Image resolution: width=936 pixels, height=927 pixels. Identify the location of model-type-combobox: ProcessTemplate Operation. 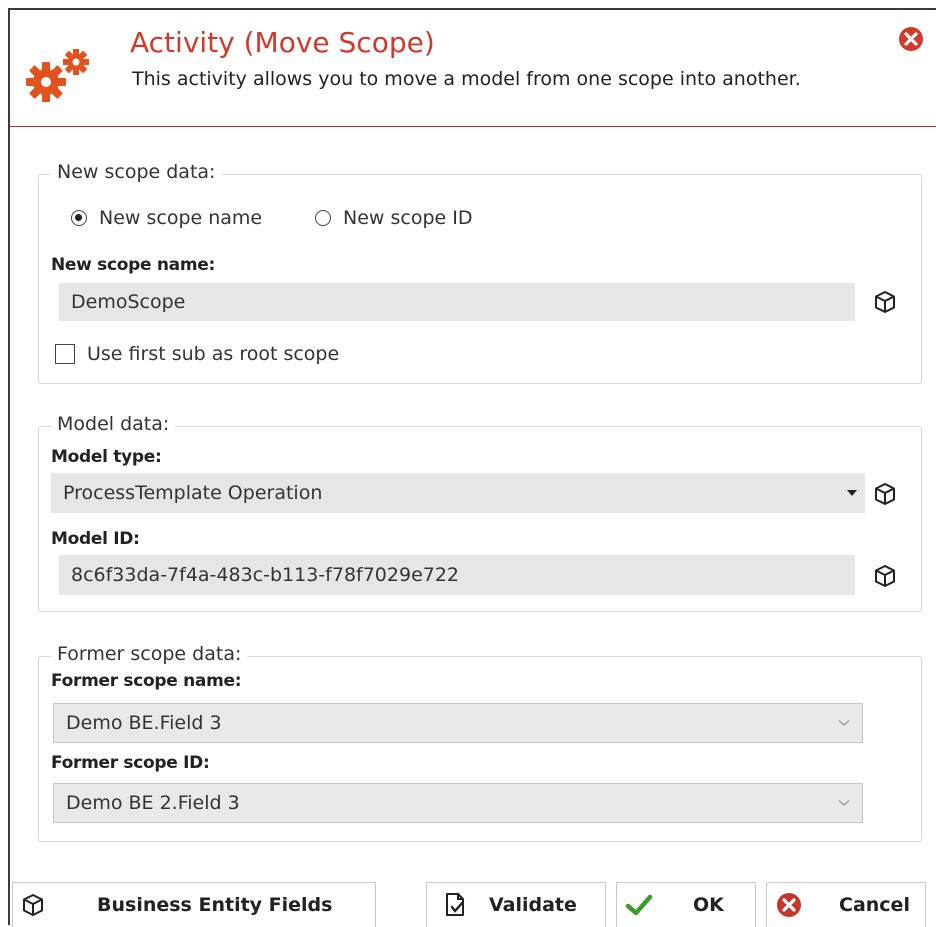
(458, 493).